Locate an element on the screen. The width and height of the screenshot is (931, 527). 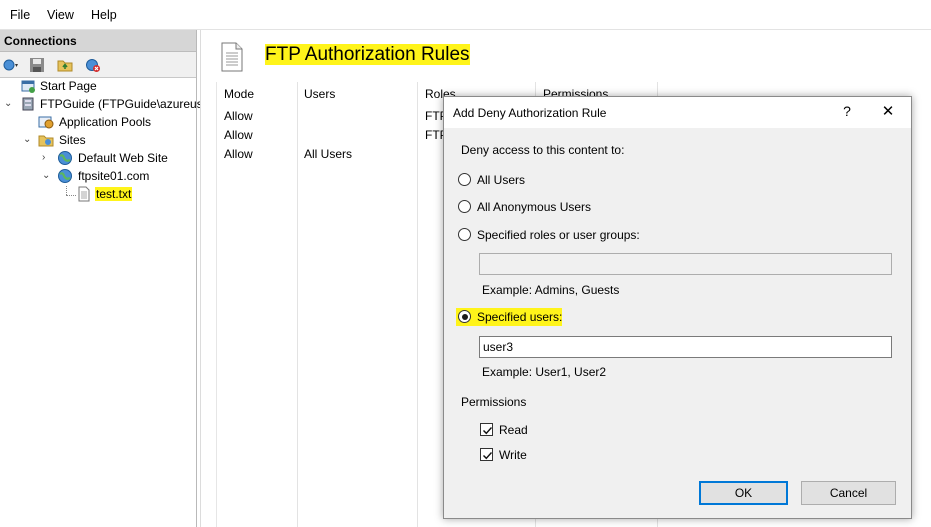
radio-all-anonymous is located at coordinates (464, 206).